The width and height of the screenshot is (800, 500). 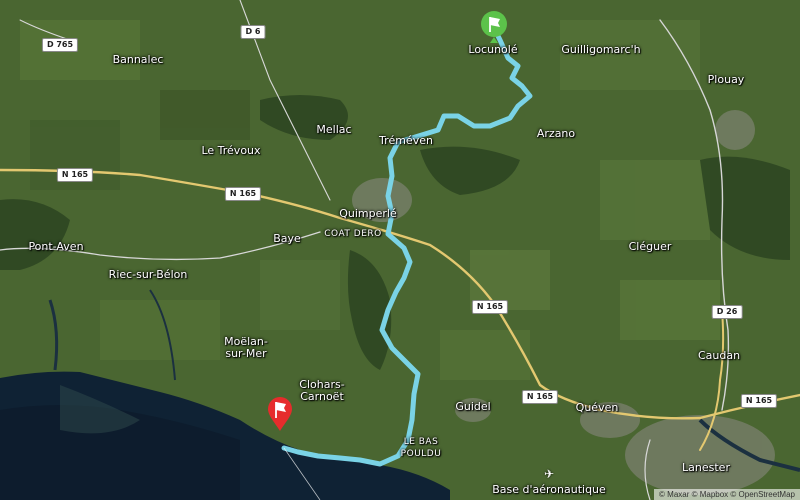 What do you see at coordinates (231, 150) in the screenshot?
I see `place-label: Le Trévoux` at bounding box center [231, 150].